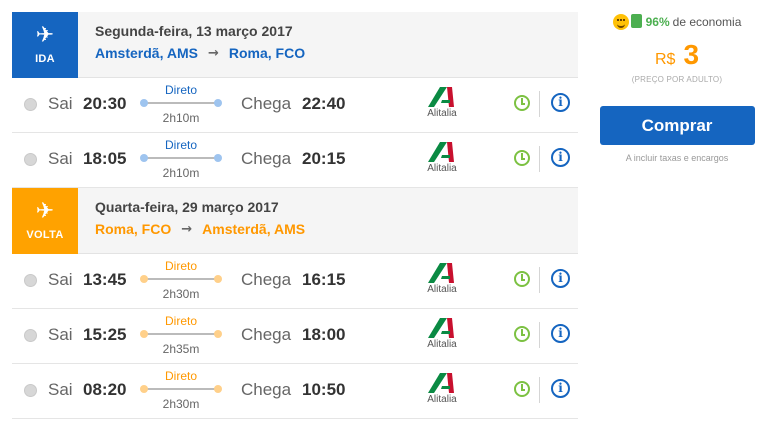 This screenshot has width=769, height=421. What do you see at coordinates (146, 53) in the screenshot?
I see `route-origin: Amsterdã, AMS` at bounding box center [146, 53].